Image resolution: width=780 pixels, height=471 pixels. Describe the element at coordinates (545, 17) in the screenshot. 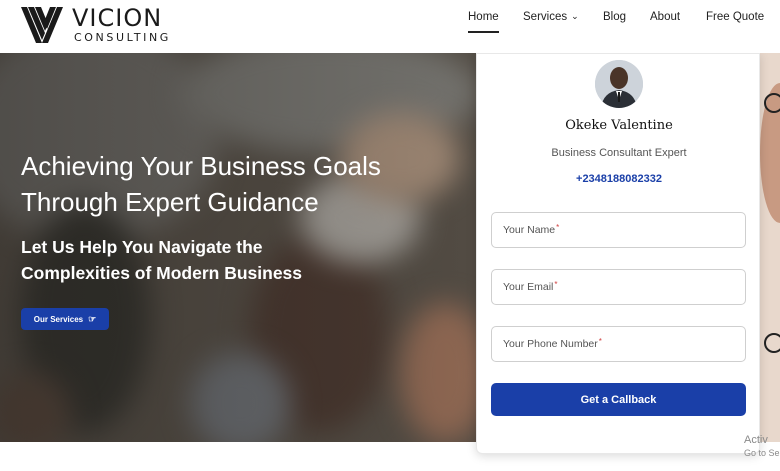

I see `nav-services-label: Services` at that location.